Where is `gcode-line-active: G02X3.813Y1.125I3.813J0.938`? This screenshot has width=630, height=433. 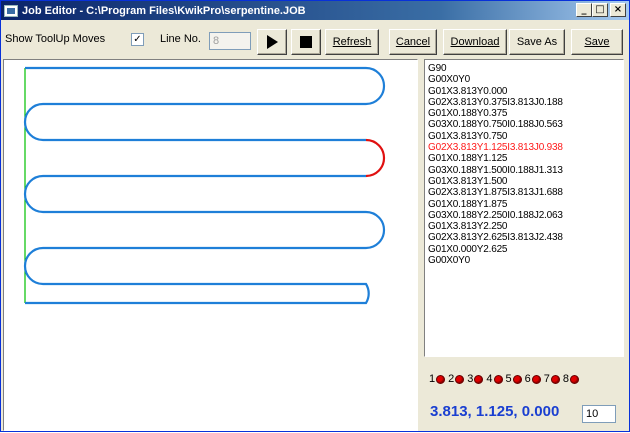
gcode-line-active: G02X3.813Y1.125I3.813J0.938 is located at coordinates (524, 147).